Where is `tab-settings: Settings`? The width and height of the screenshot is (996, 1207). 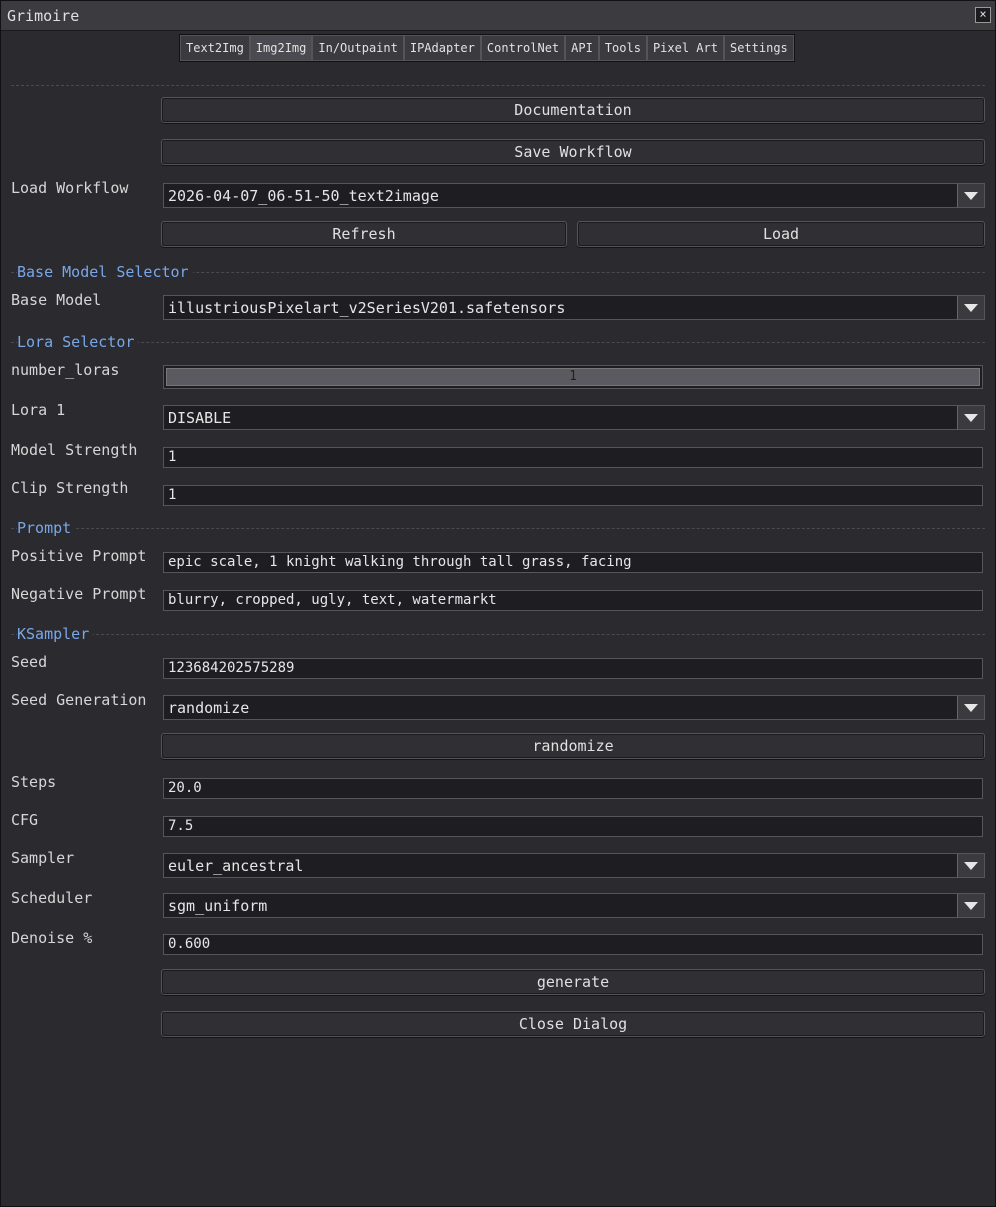 tab-settings: Settings is located at coordinates (758, 48).